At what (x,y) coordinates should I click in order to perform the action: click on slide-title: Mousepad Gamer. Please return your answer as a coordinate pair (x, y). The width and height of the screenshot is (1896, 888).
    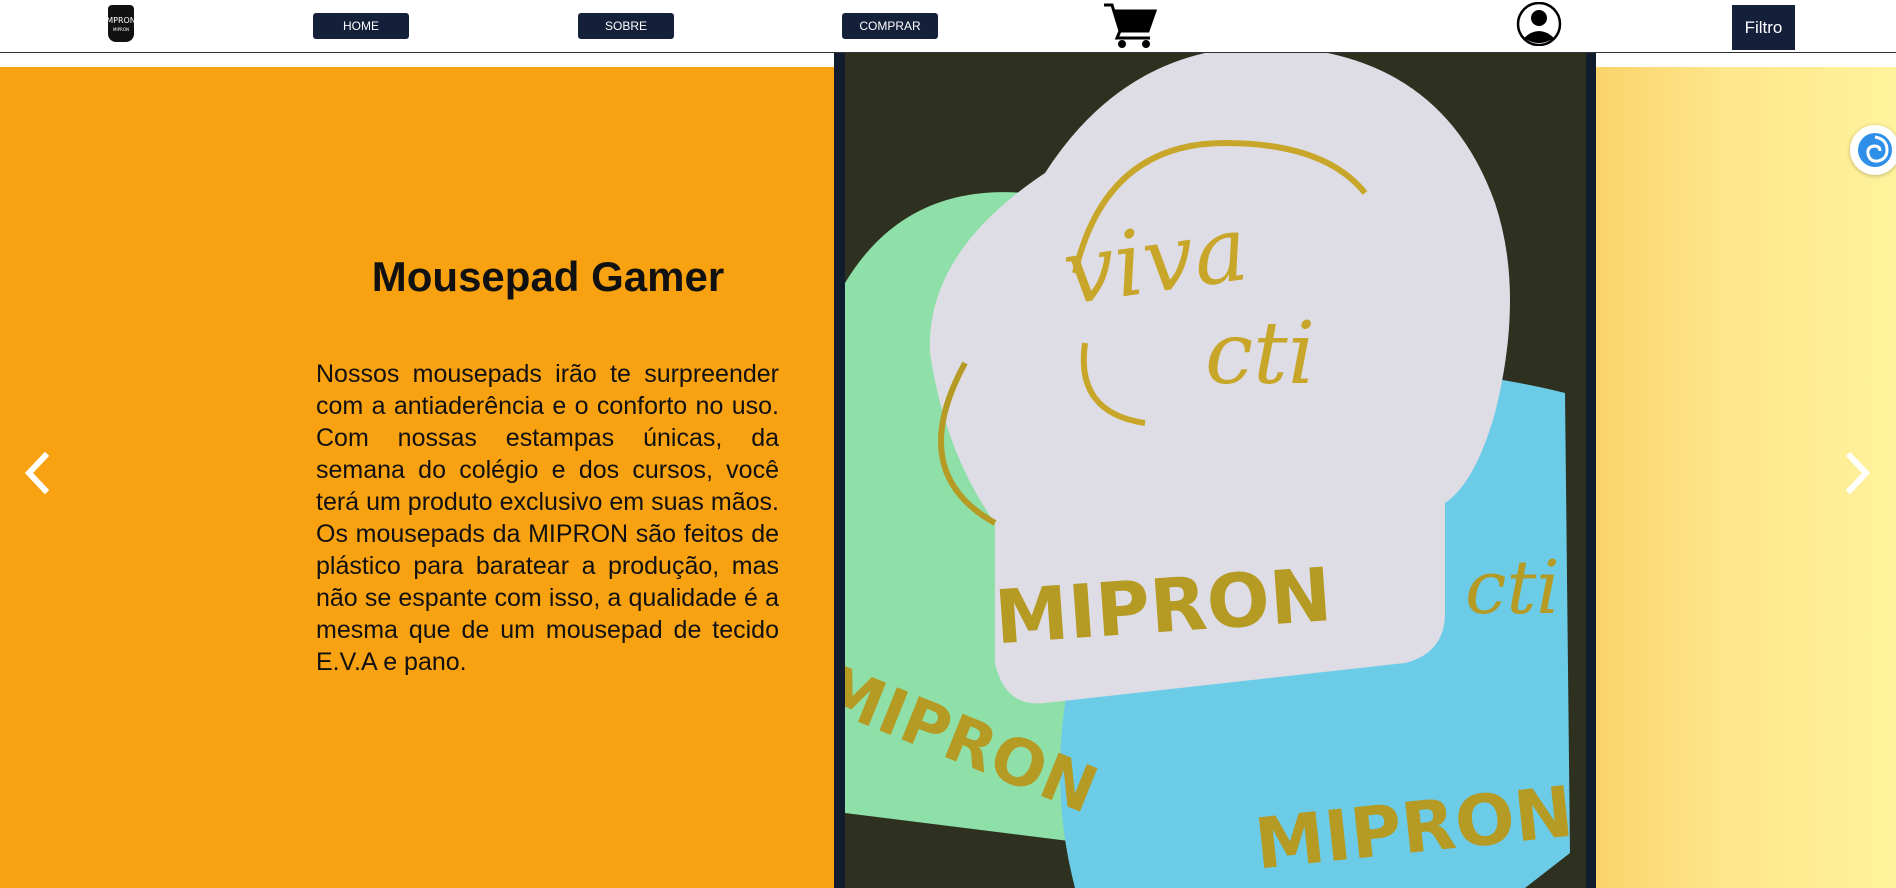
    Looking at the image, I should click on (548, 276).